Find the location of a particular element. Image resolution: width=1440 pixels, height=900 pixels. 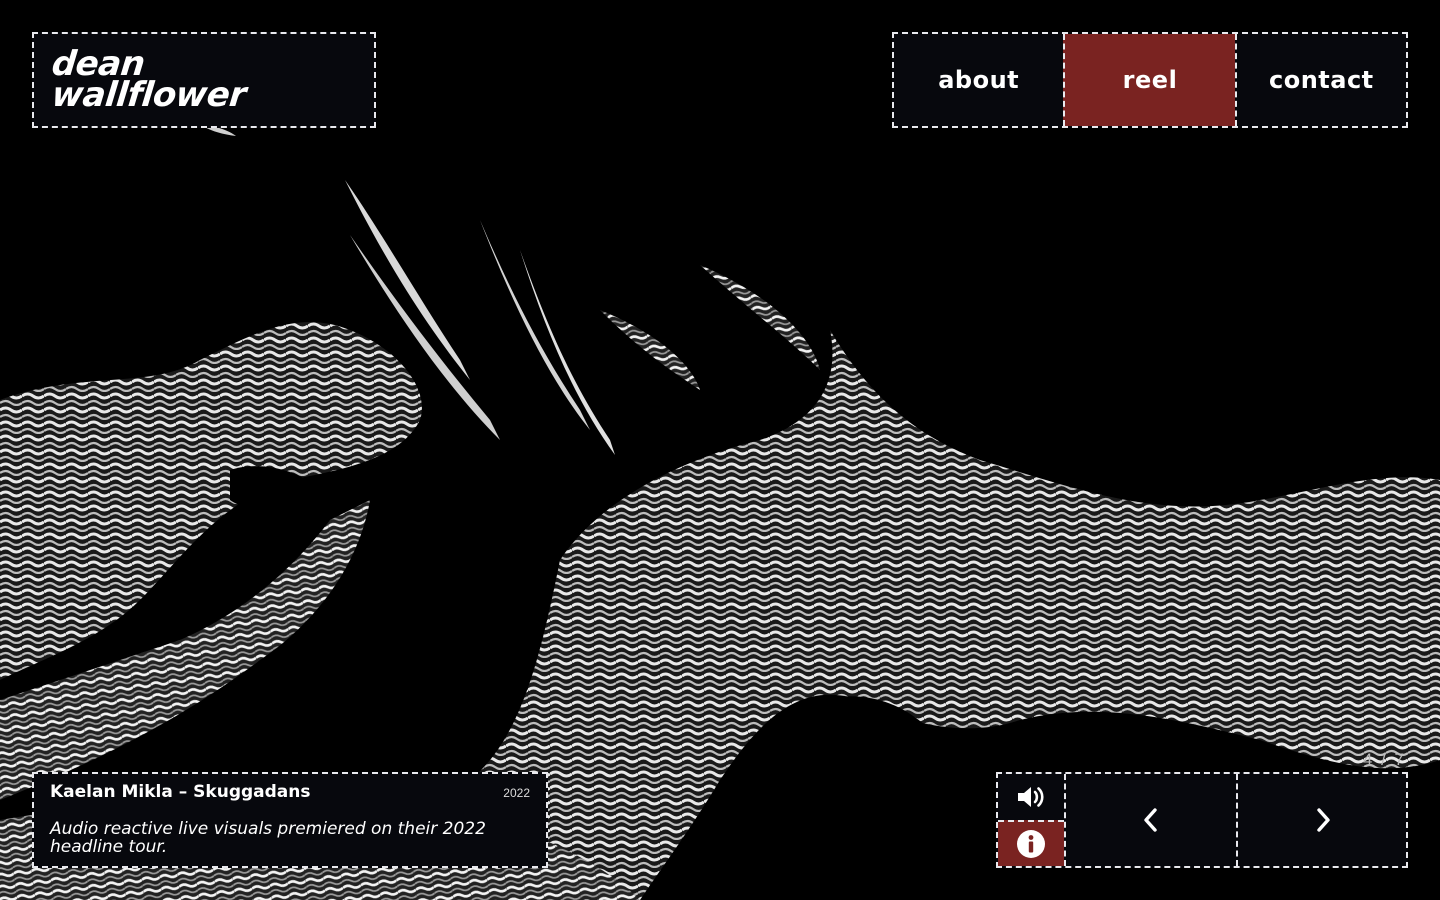

site-logo: dean wallflower is located at coordinates (204, 80).